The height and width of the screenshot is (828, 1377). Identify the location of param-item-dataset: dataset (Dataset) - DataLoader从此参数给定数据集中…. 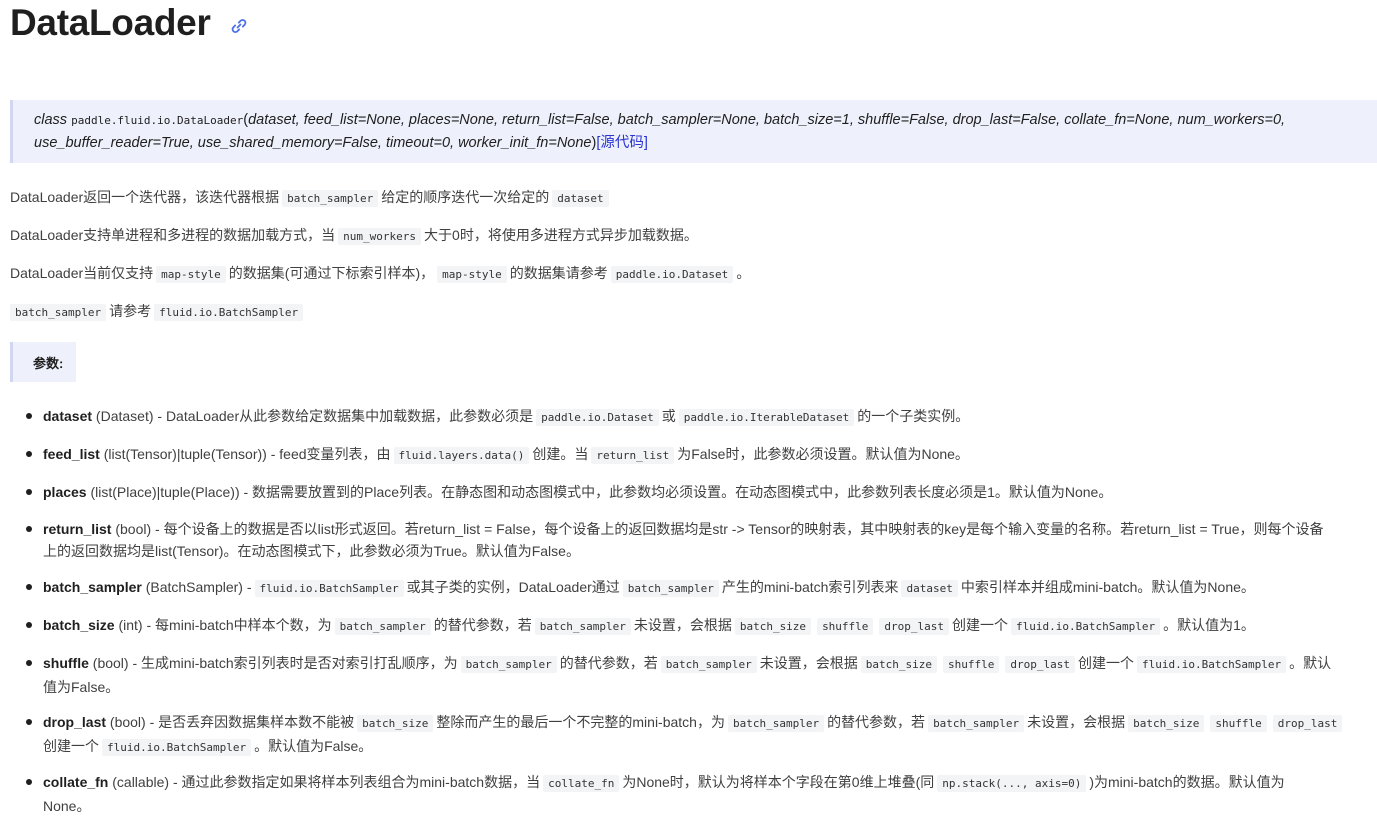
(694, 417).